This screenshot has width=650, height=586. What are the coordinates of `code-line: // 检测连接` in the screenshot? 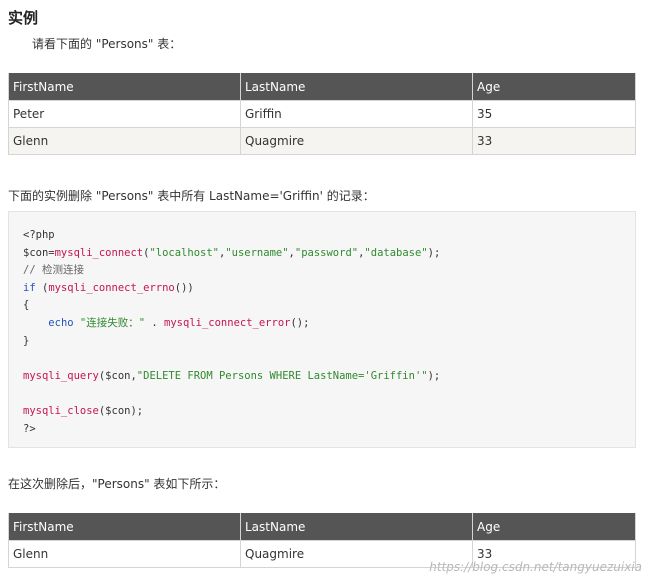 It's located at (329, 271).